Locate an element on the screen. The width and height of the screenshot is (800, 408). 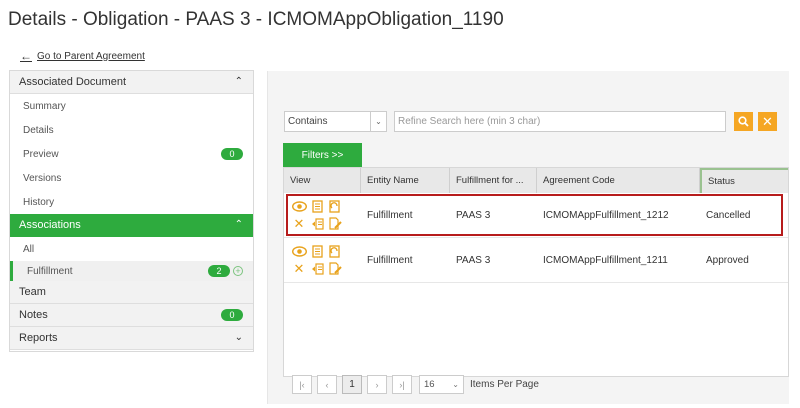
prev-page-button: ‹ is located at coordinates (327, 384).